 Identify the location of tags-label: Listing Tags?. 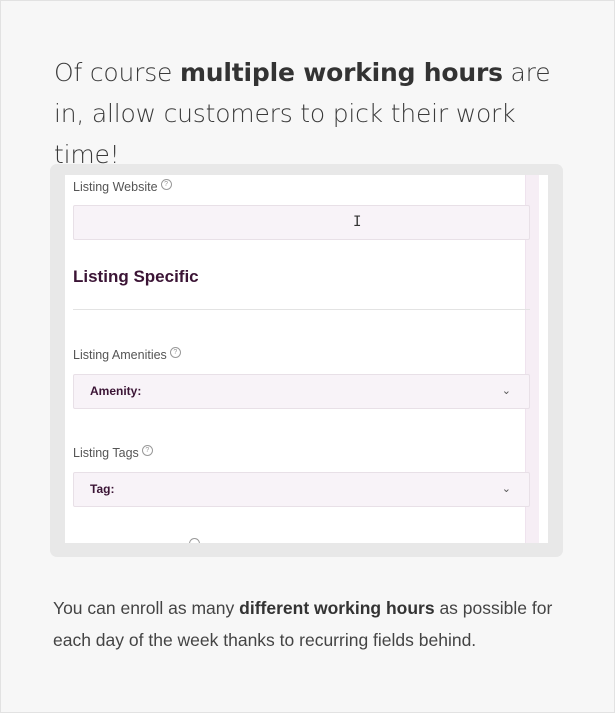
(113, 452).